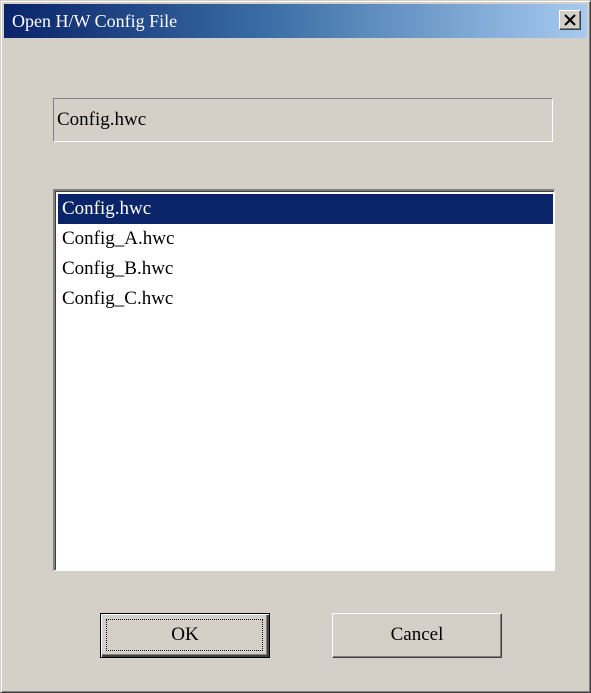 The width and height of the screenshot is (591, 693). I want to click on ok-button: OK, so click(185, 635).